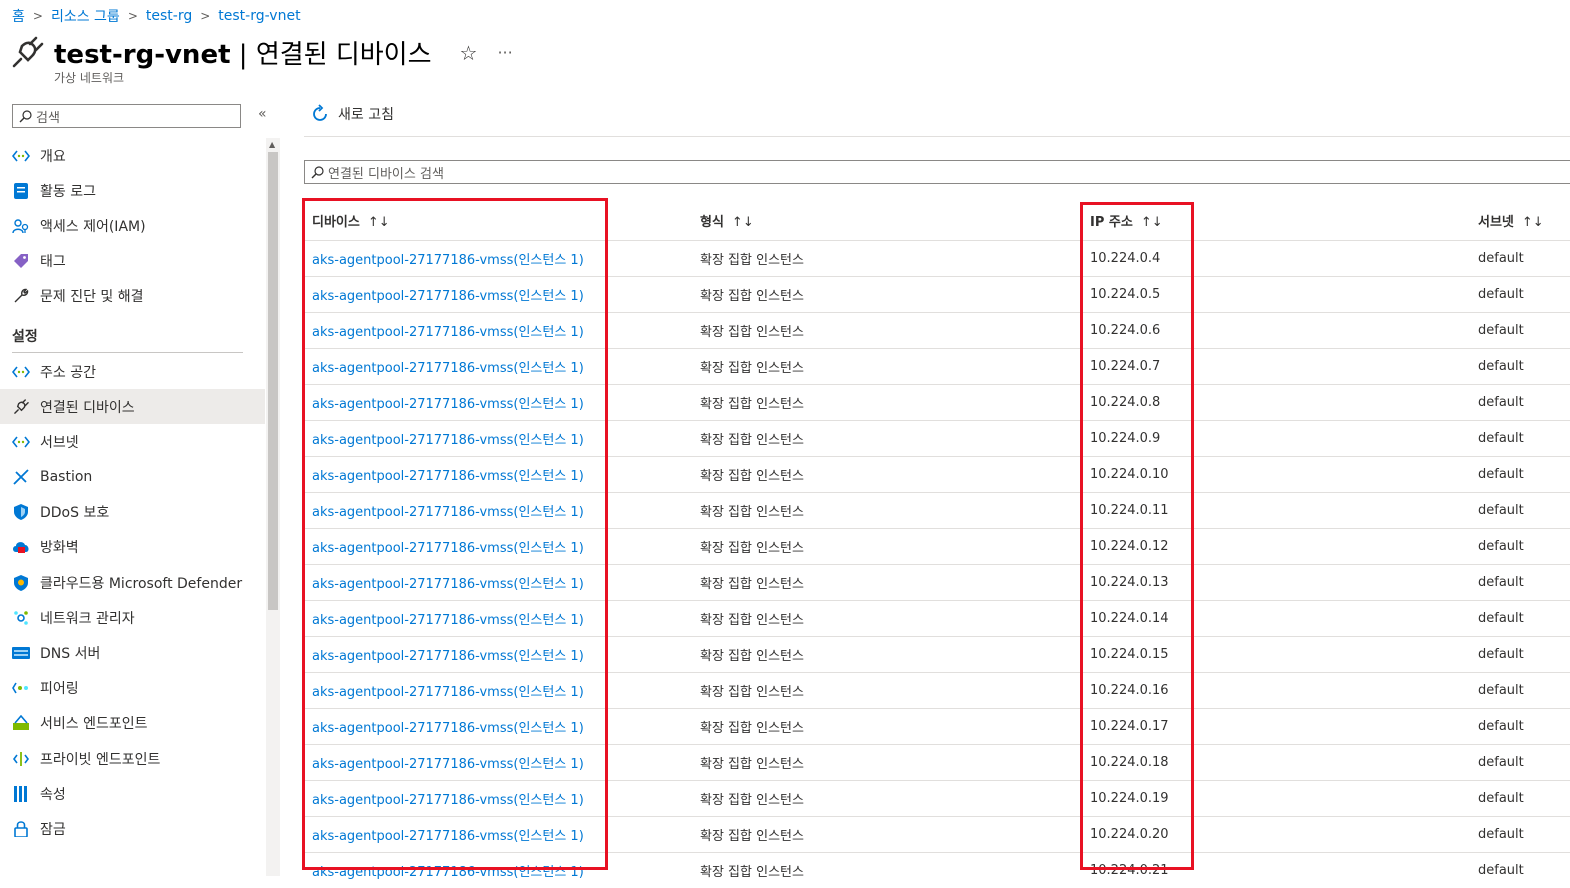 The height and width of the screenshot is (888, 1570). What do you see at coordinates (259, 16) in the screenshot?
I see `breadcrumb-test-rg-vnet: test-rg-vnet` at bounding box center [259, 16].